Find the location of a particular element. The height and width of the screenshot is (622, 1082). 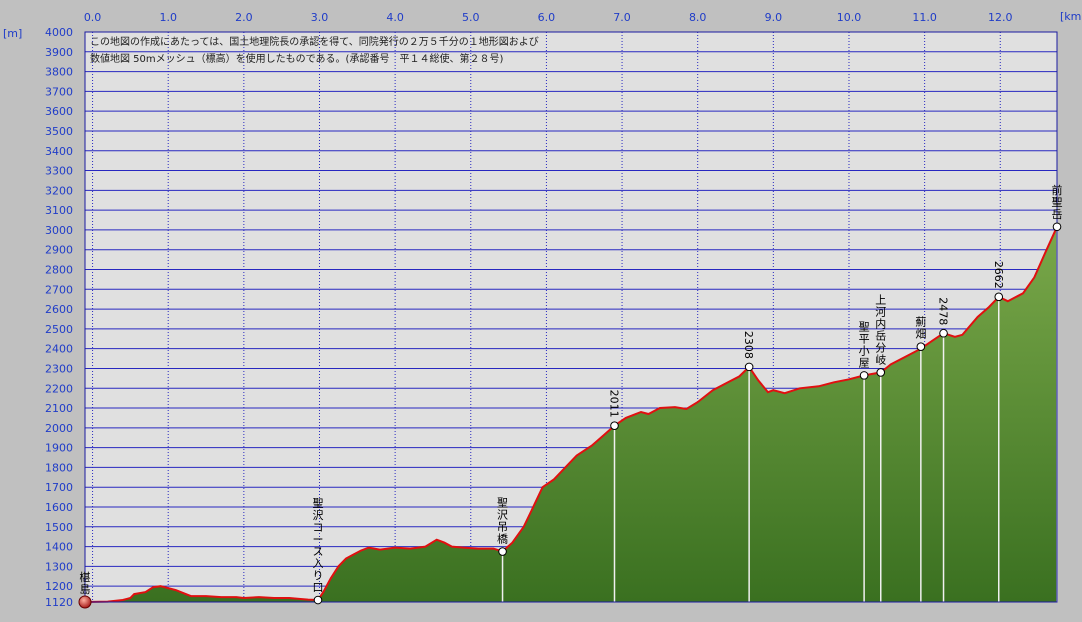

y-tick-label: 3900 is located at coordinates (59, 52).